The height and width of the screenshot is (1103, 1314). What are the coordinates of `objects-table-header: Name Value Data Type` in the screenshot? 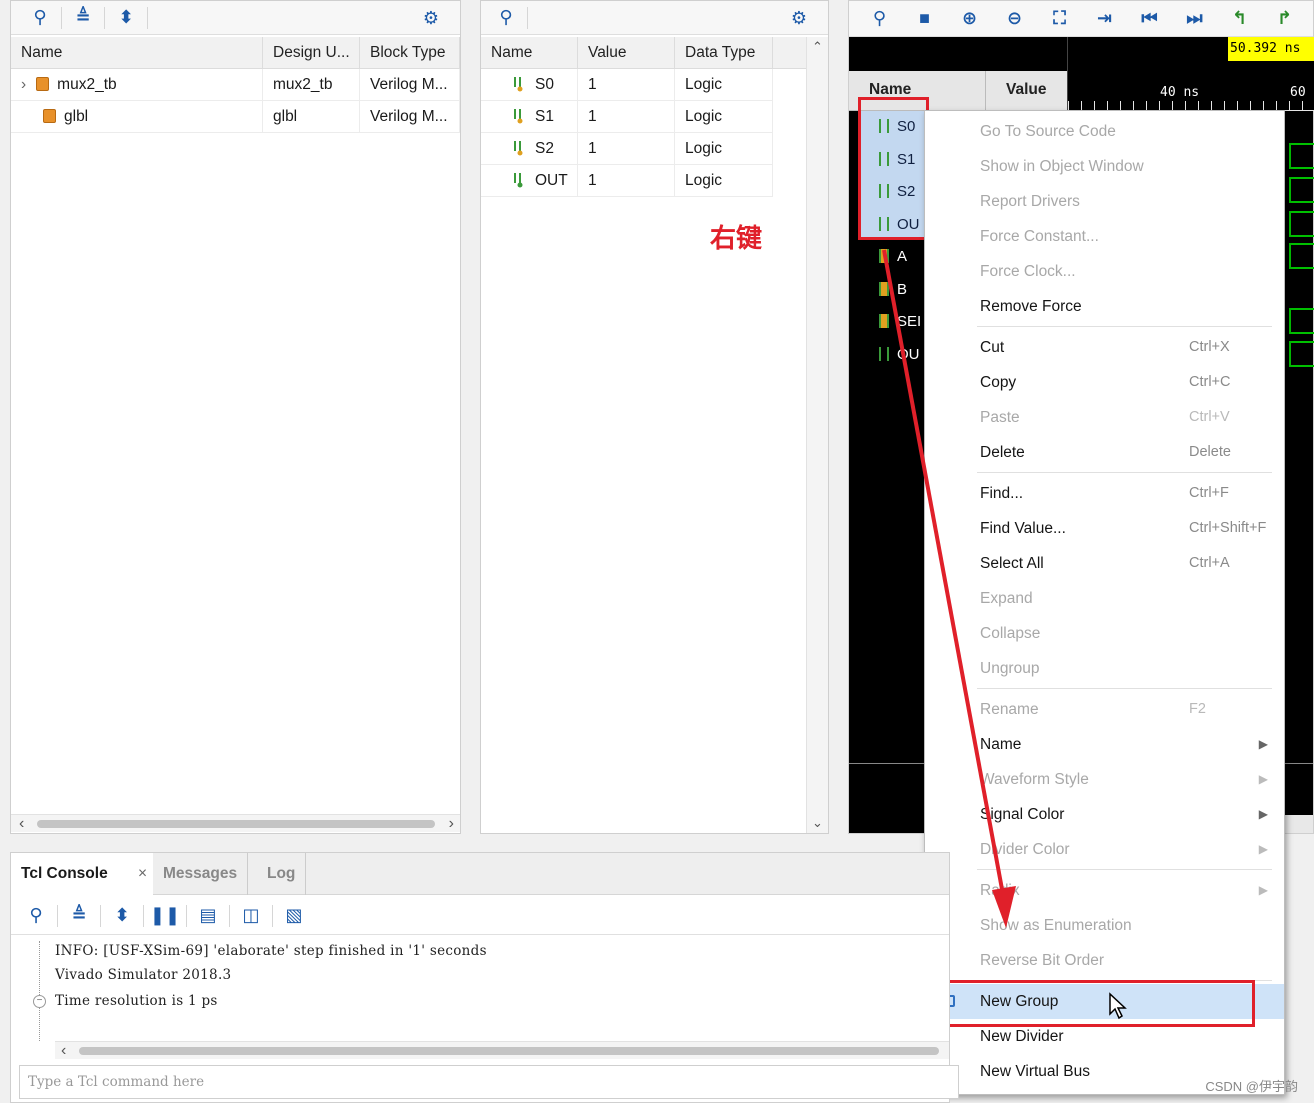 It's located at (643, 53).